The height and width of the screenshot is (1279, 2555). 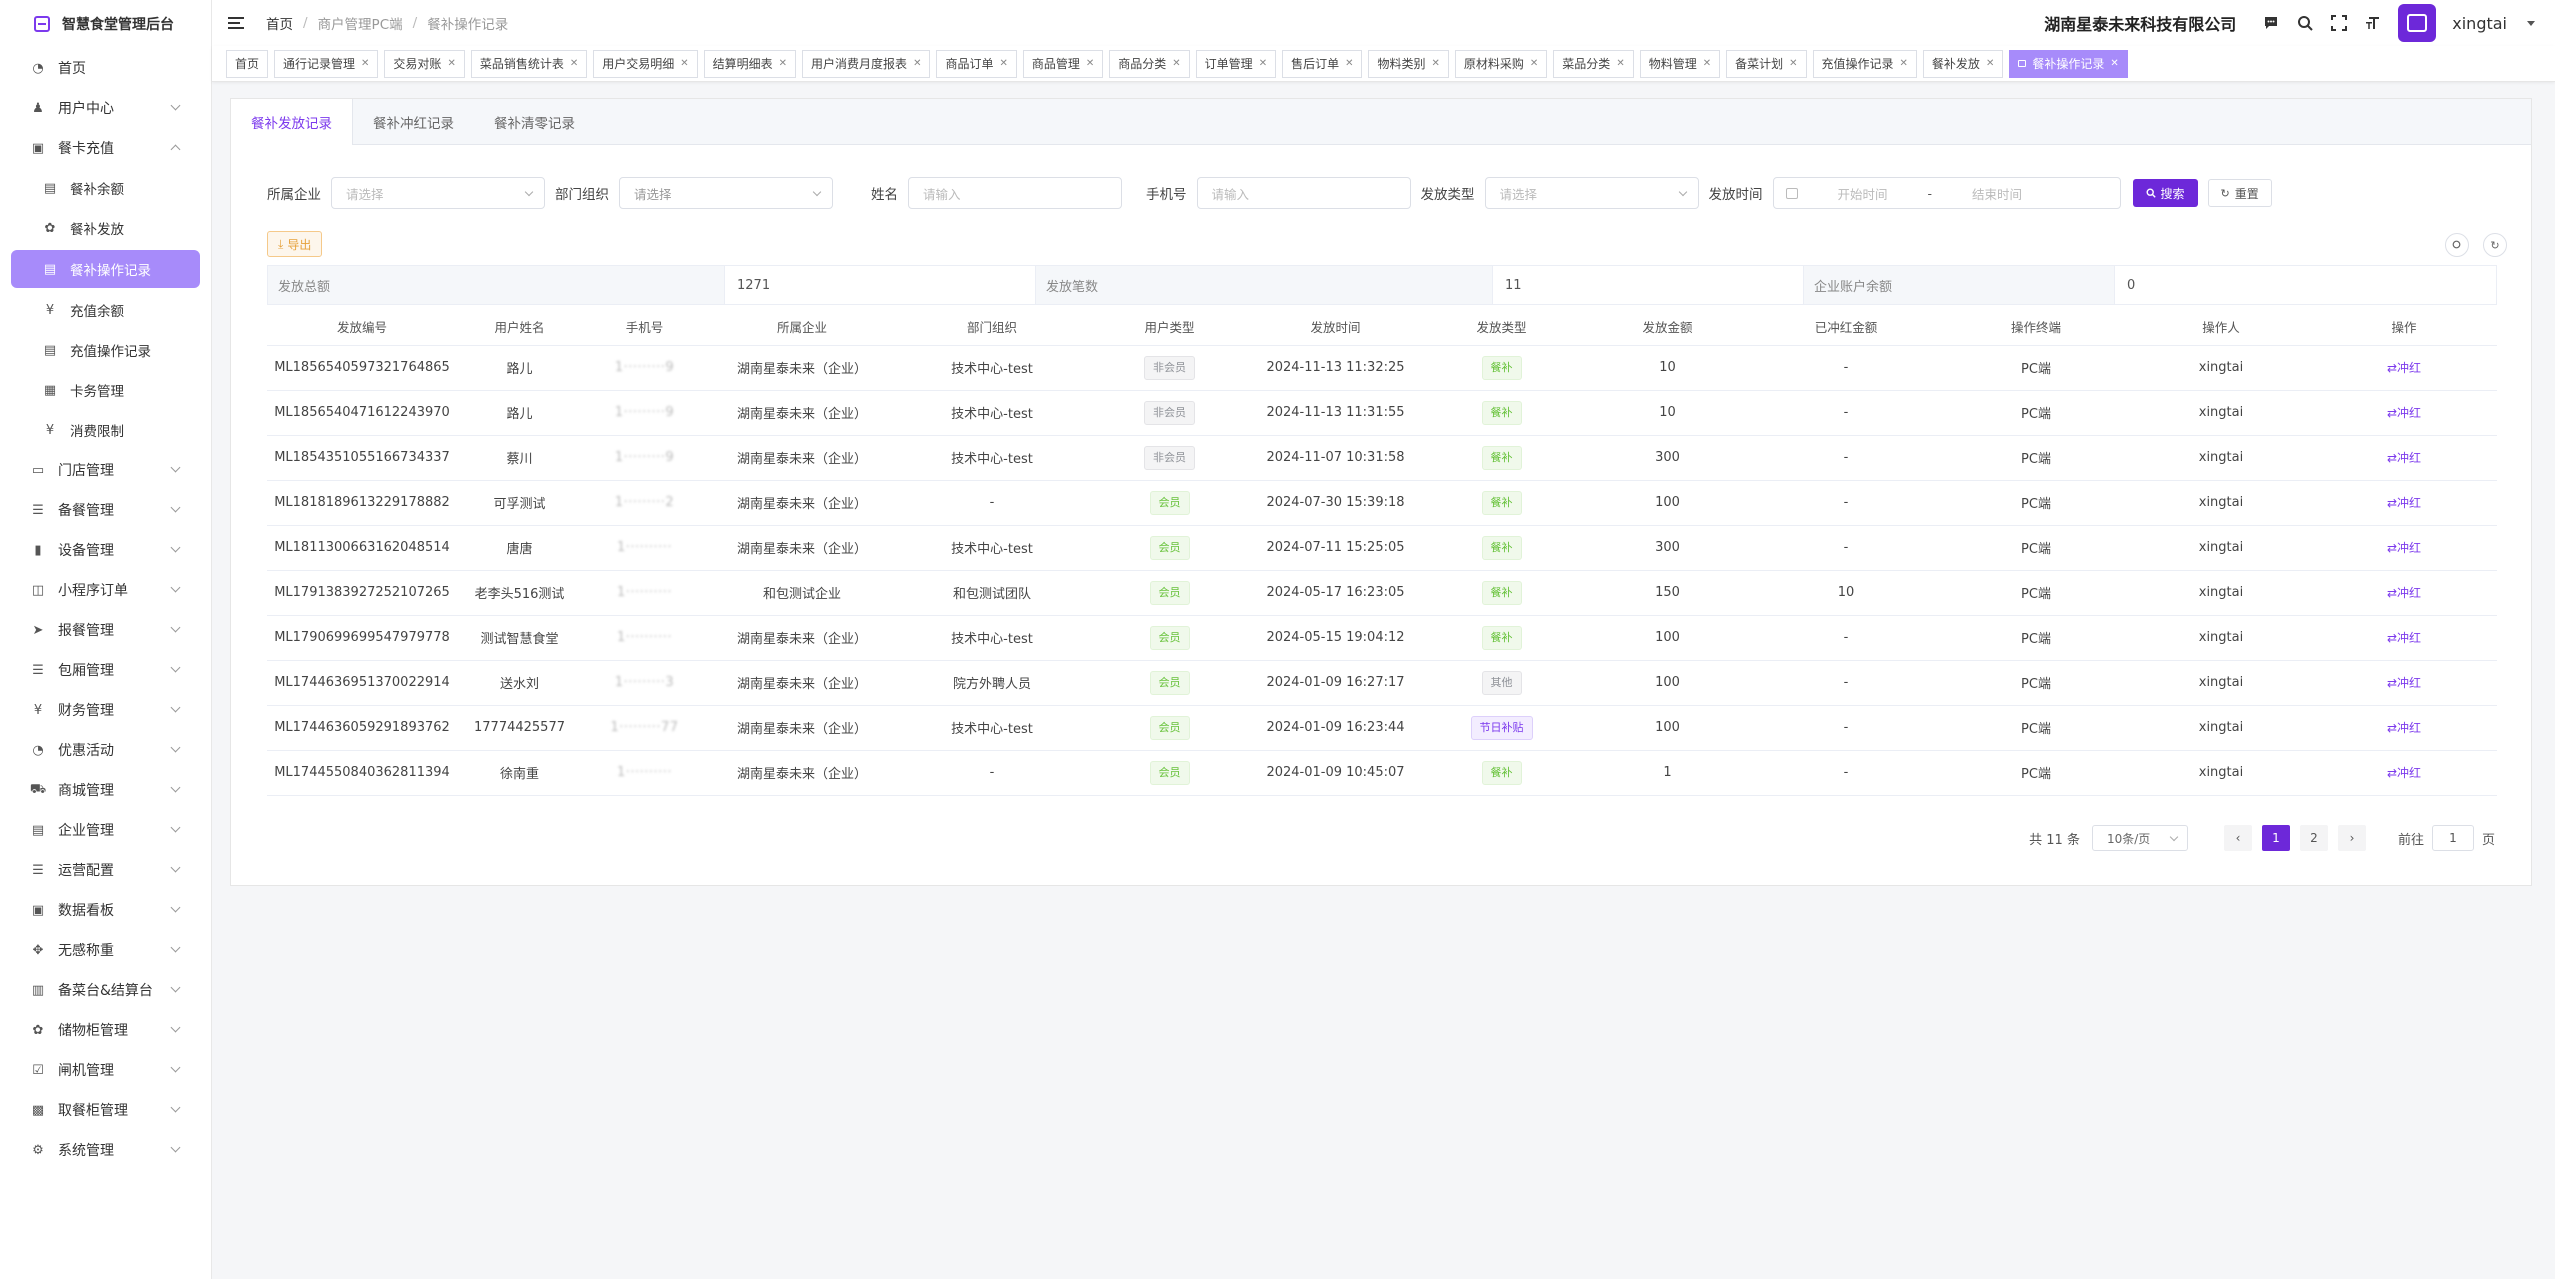 What do you see at coordinates (2495, 245) in the screenshot?
I see `refresh-button: ↻` at bounding box center [2495, 245].